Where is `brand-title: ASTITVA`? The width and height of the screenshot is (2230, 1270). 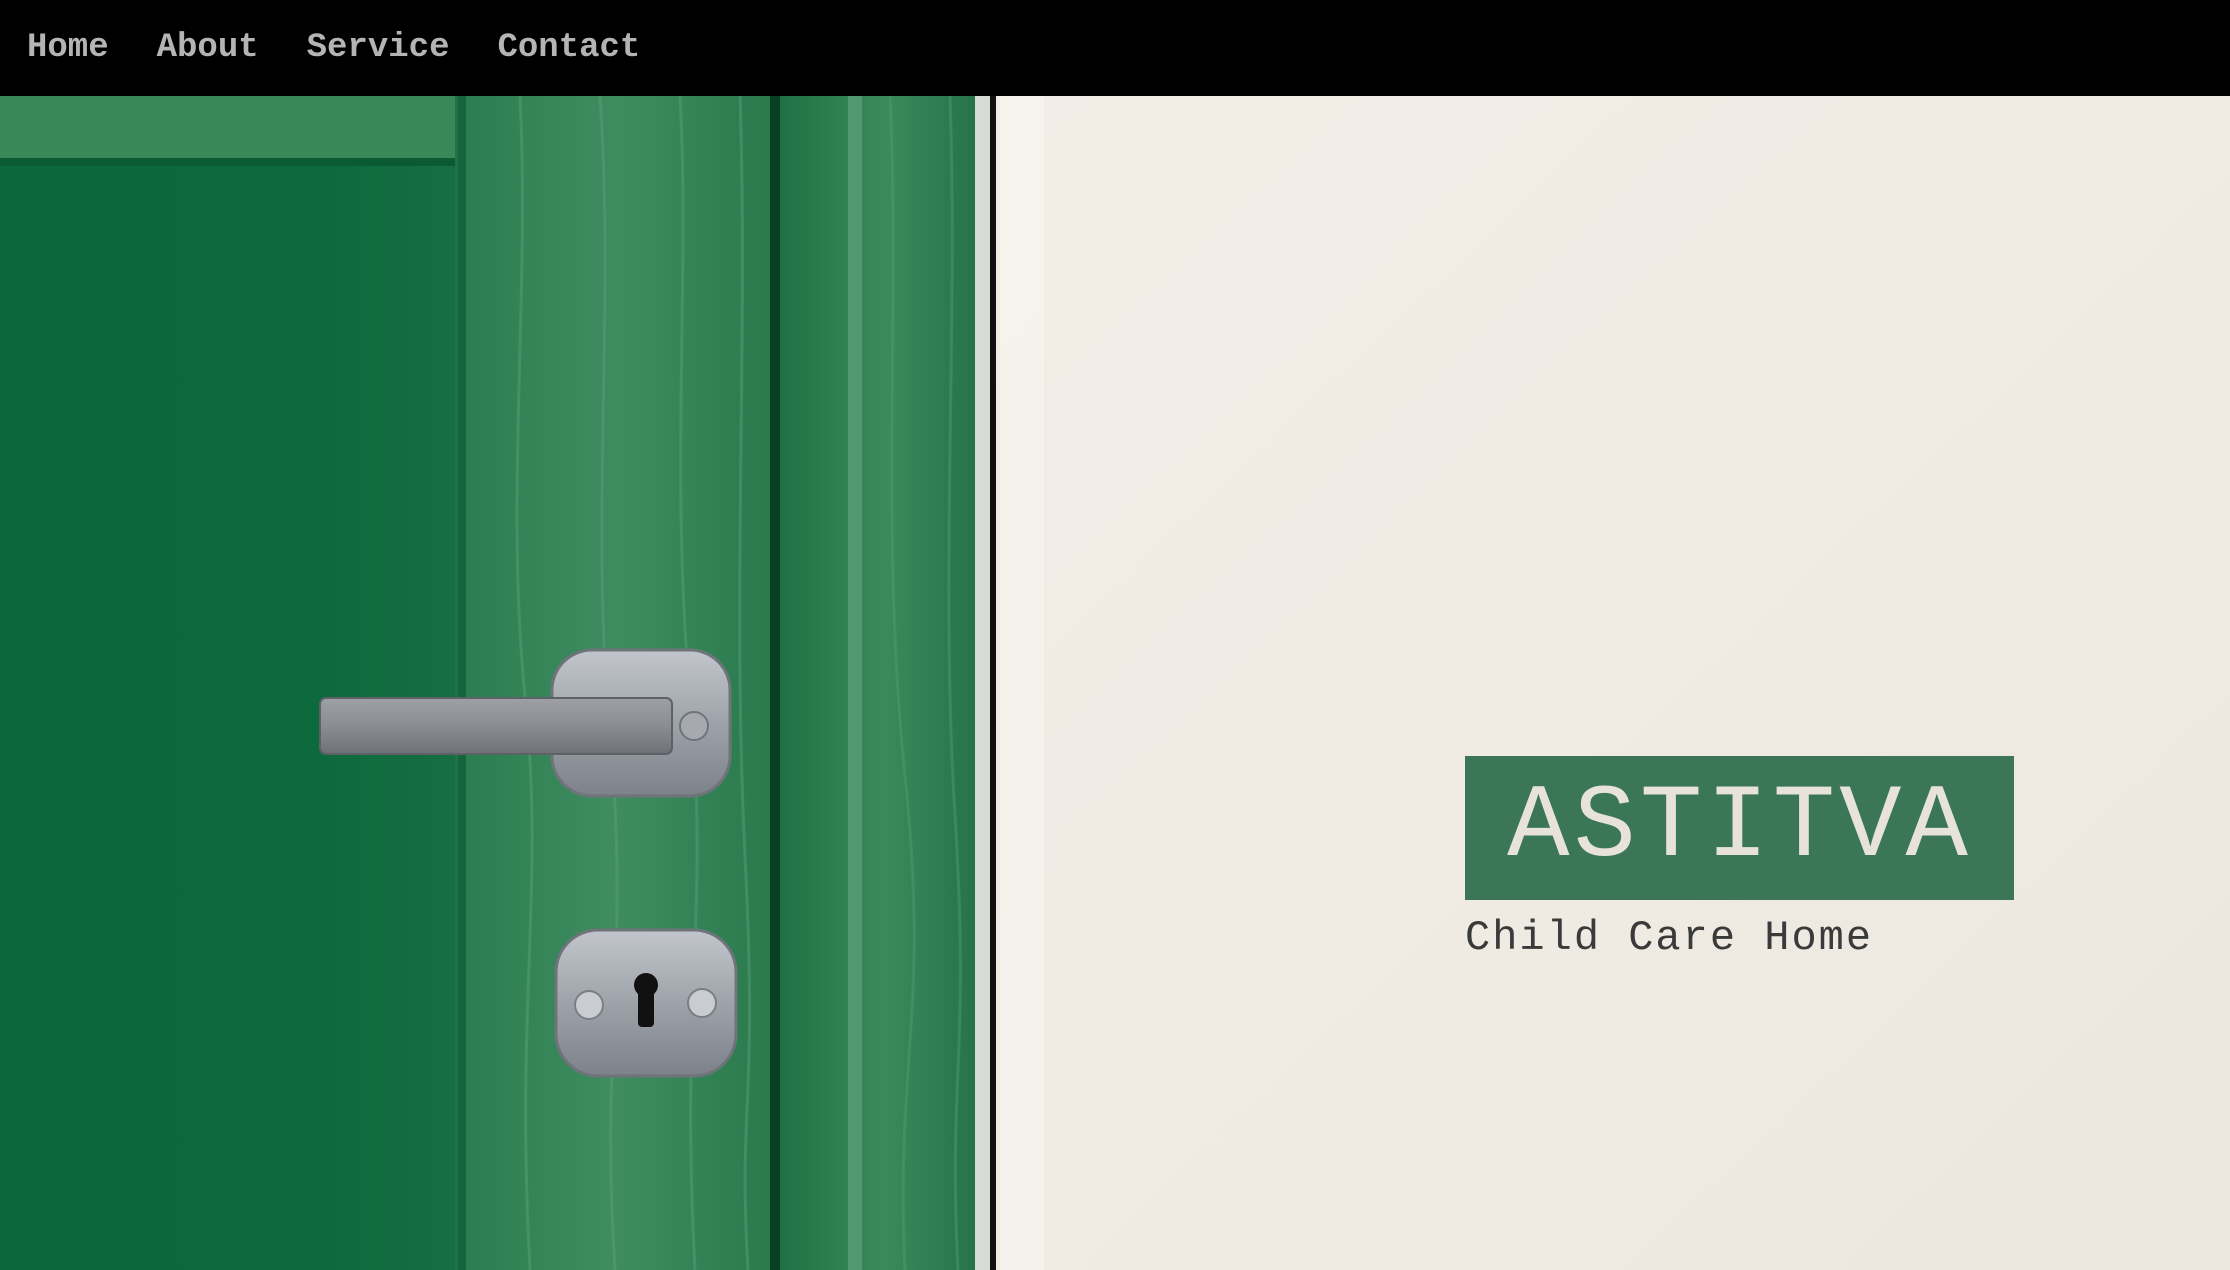 brand-title: ASTITVA is located at coordinates (1739, 828).